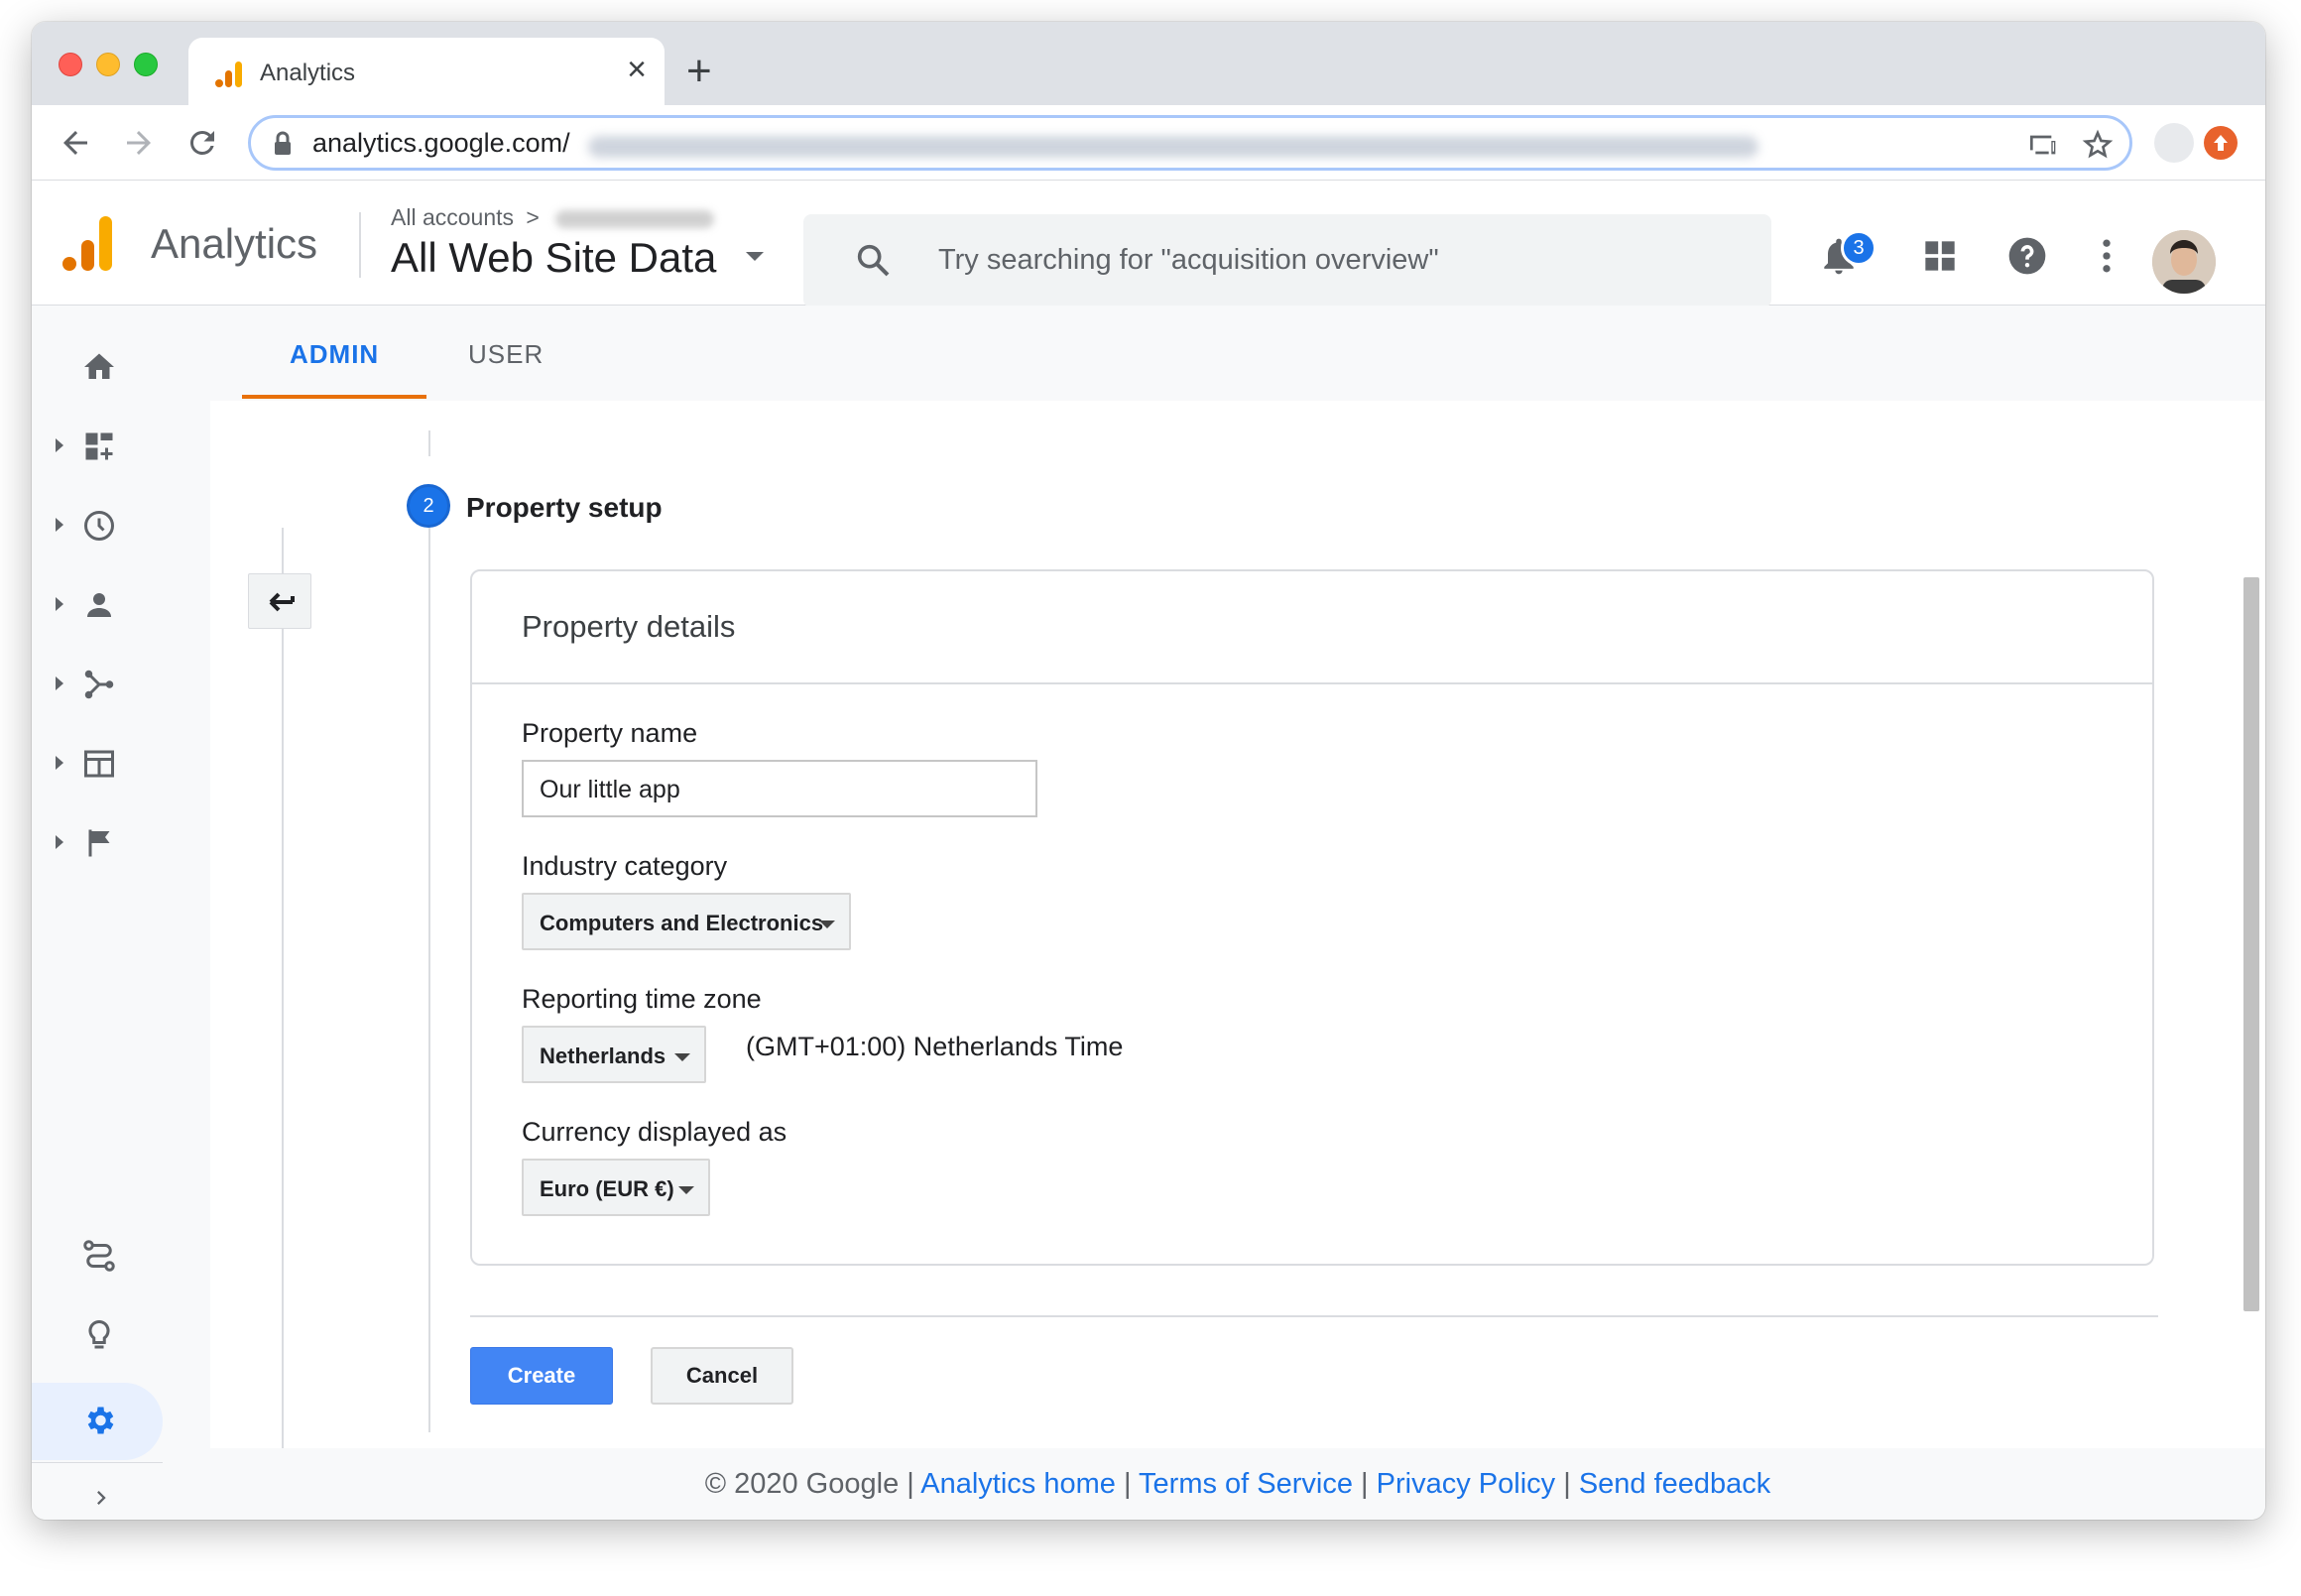 Image resolution: width=2301 pixels, height=1596 pixels. Describe the element at coordinates (99, 843) in the screenshot. I see `conversions-icon` at that location.